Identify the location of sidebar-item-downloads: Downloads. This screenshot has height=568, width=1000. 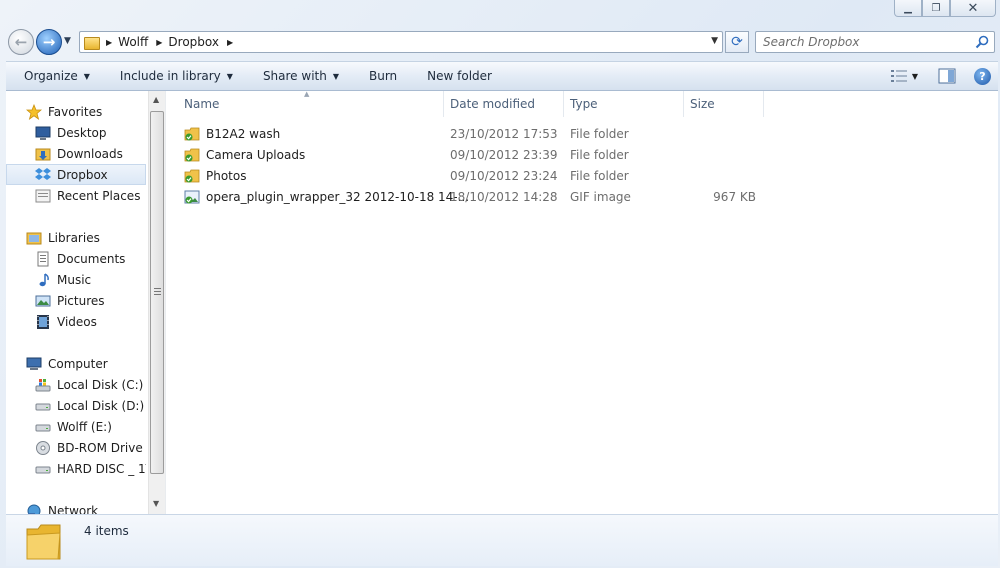
(76, 153).